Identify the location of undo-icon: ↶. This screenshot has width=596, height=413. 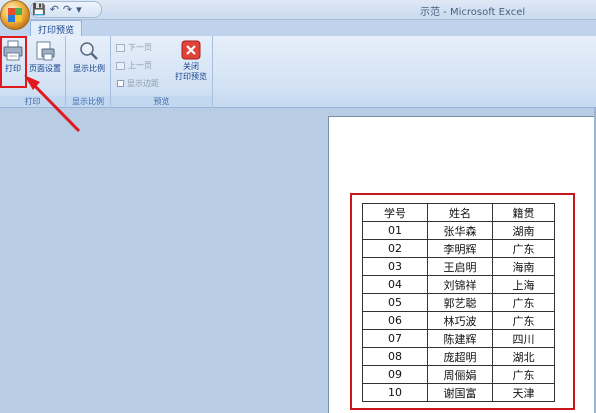
(54, 9).